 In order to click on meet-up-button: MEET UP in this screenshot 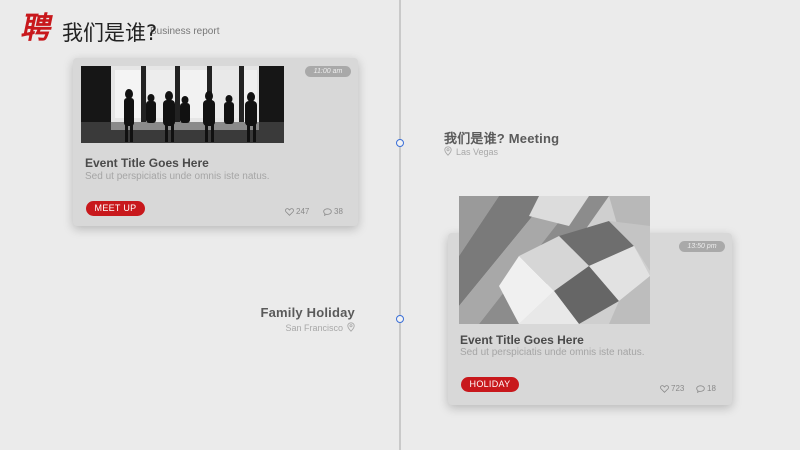, I will do `click(115, 208)`.